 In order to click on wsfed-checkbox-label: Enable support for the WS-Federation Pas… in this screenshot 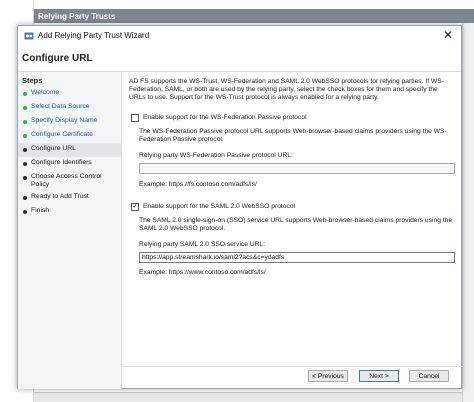, I will do `click(225, 118)`.